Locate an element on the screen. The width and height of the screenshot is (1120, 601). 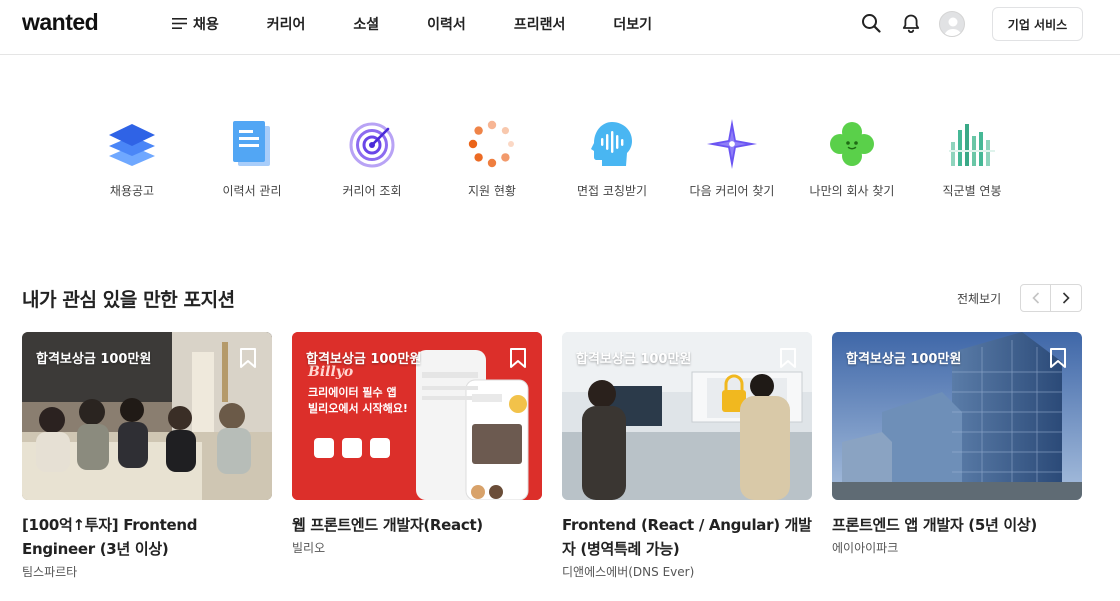
nav-more: 더보기 is located at coordinates (632, 24).